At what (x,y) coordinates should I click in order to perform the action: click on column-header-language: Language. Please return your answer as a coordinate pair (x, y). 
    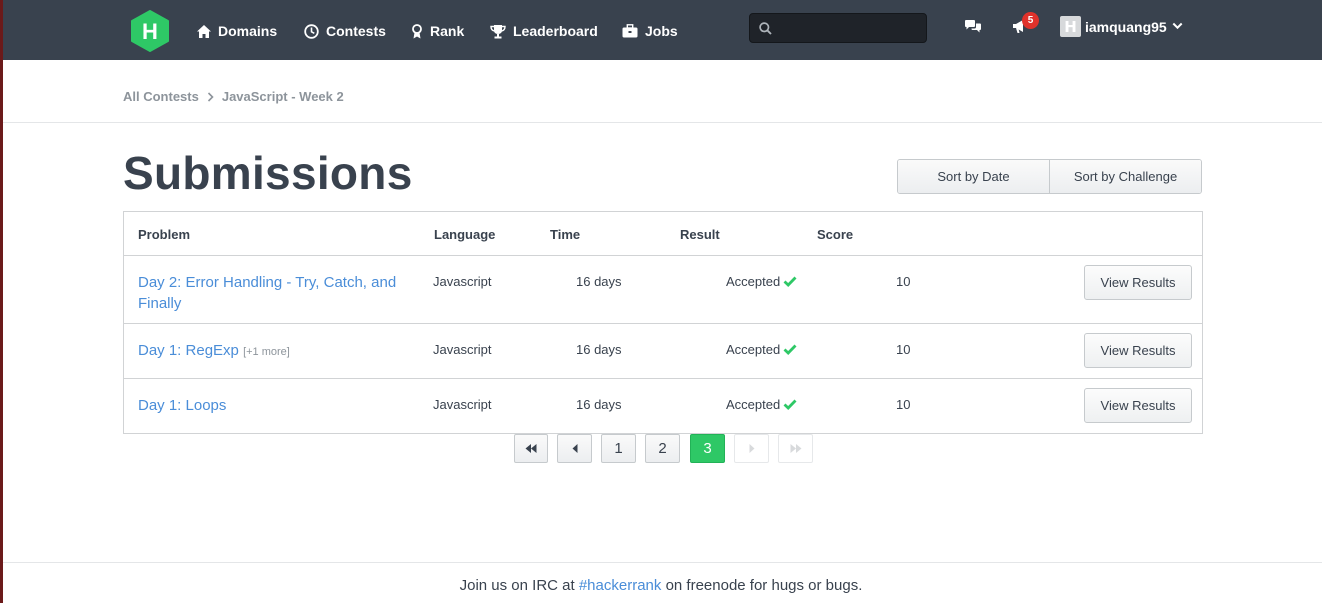
    Looking at the image, I should click on (465, 234).